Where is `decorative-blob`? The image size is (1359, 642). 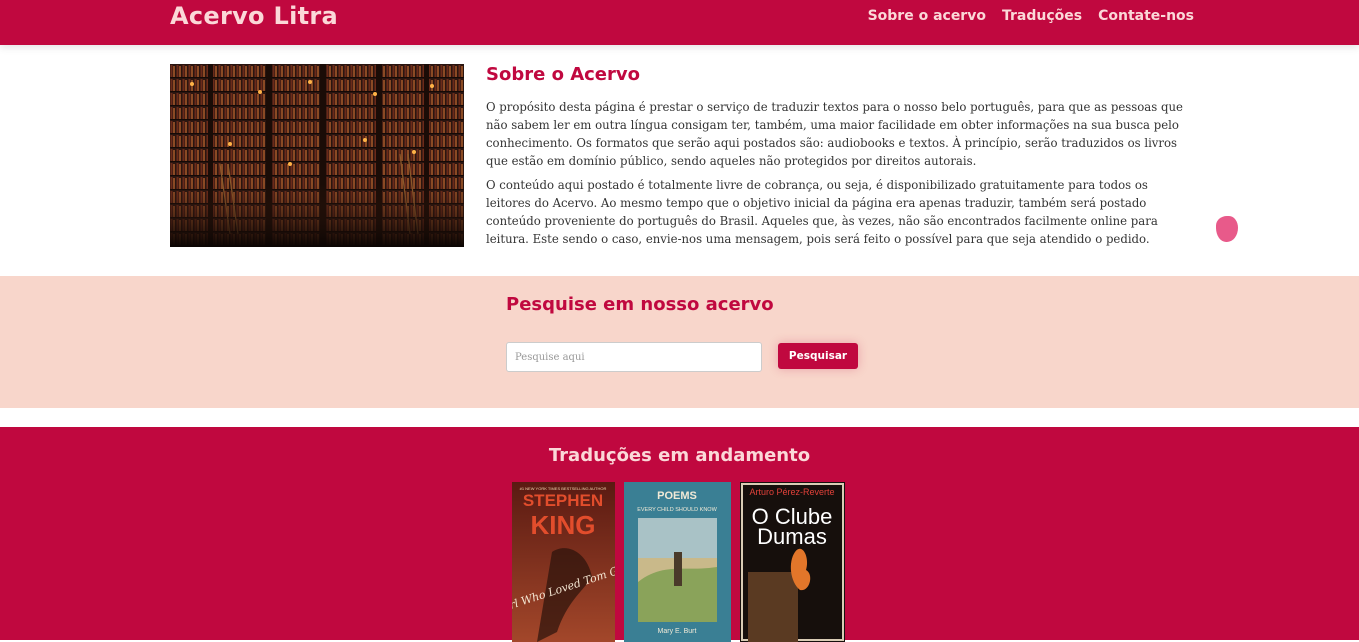
decorative-blob is located at coordinates (1227, 229).